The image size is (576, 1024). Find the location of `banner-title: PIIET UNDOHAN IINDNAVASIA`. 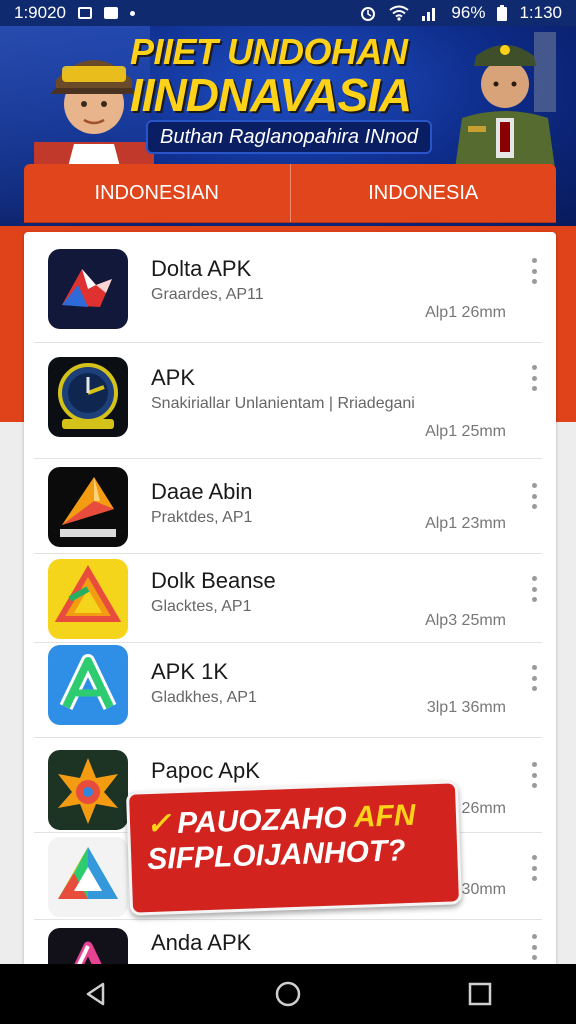

banner-title: PIIET UNDOHAN IINDNAVASIA is located at coordinates (290, 76).